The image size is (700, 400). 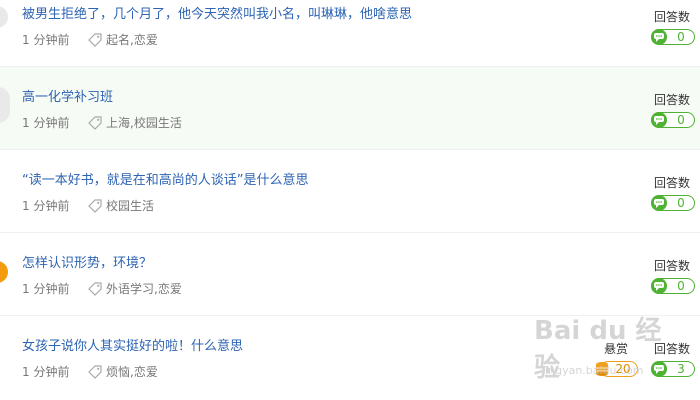 I want to click on question-tags: 上海,校园生活, so click(x=144, y=122).